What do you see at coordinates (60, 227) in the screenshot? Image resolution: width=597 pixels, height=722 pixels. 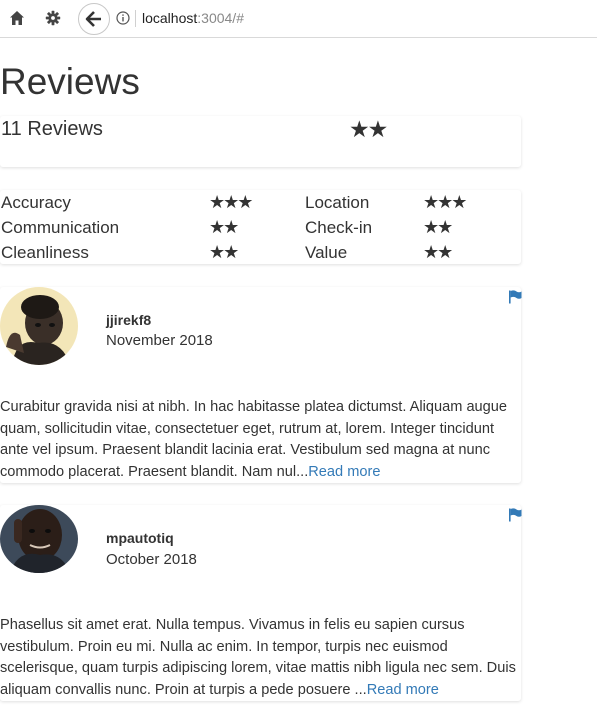 I see `rating-label-communication: Communication` at bounding box center [60, 227].